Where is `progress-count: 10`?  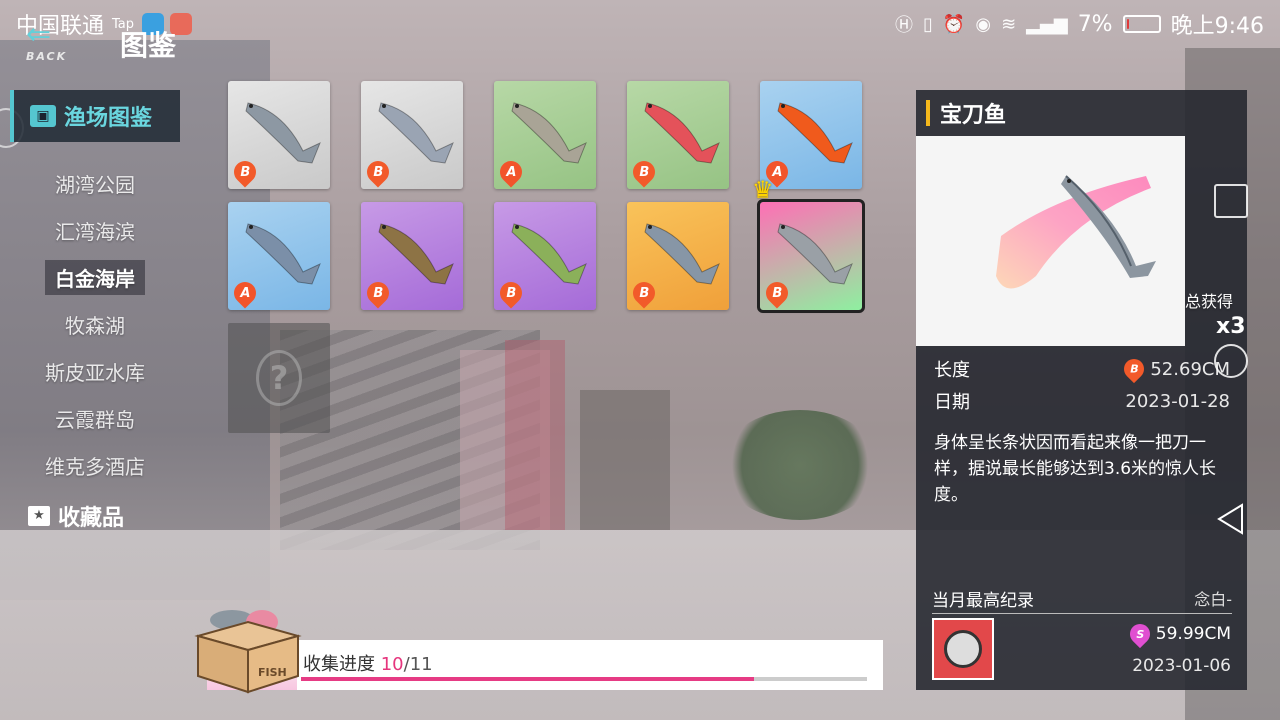 progress-count: 10 is located at coordinates (392, 664).